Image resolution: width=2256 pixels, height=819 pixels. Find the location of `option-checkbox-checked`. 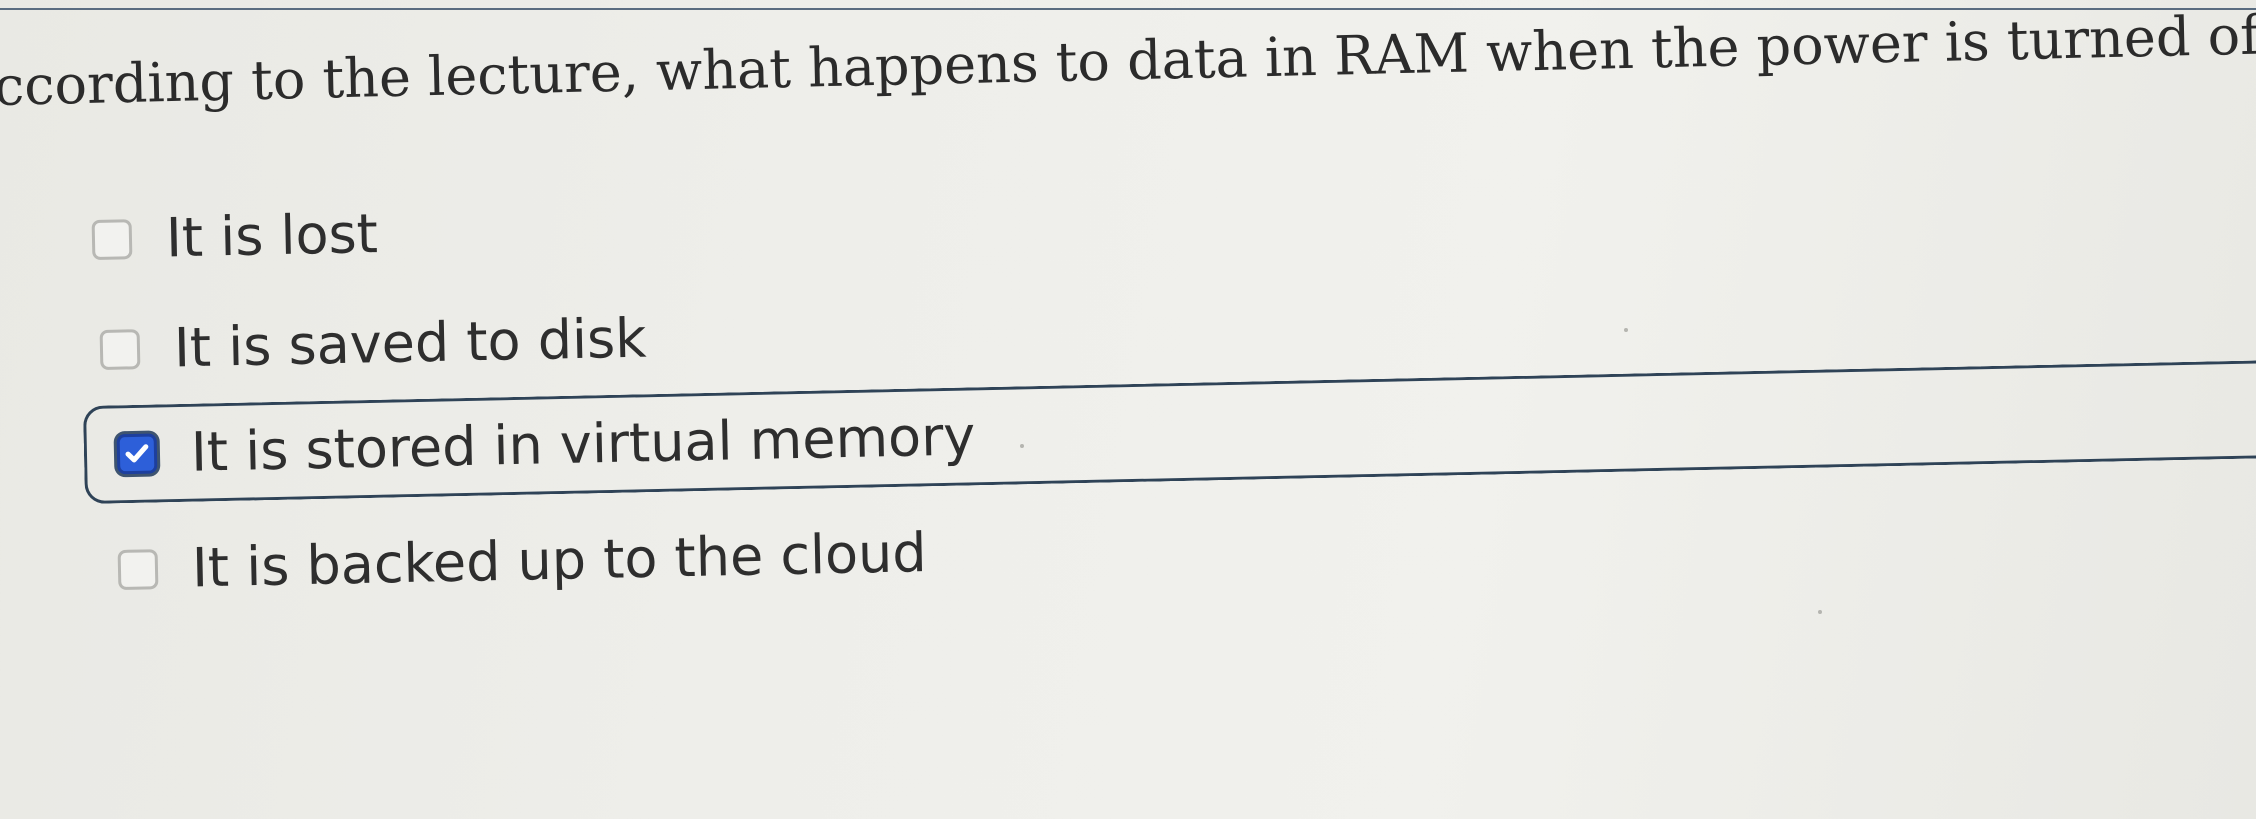

option-checkbox-checked is located at coordinates (137, 454).